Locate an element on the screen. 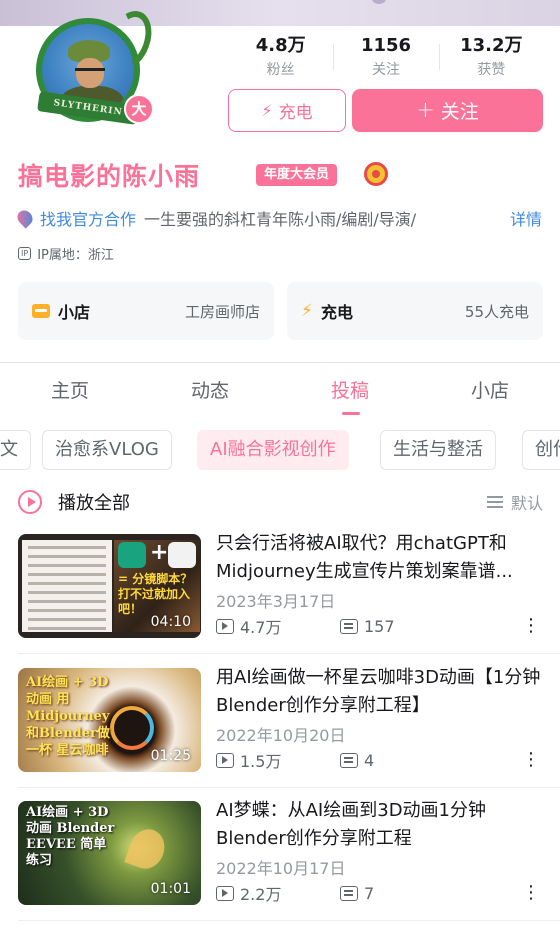 The image size is (560, 931). video-date: 2022年10月17日 is located at coordinates (281, 868).